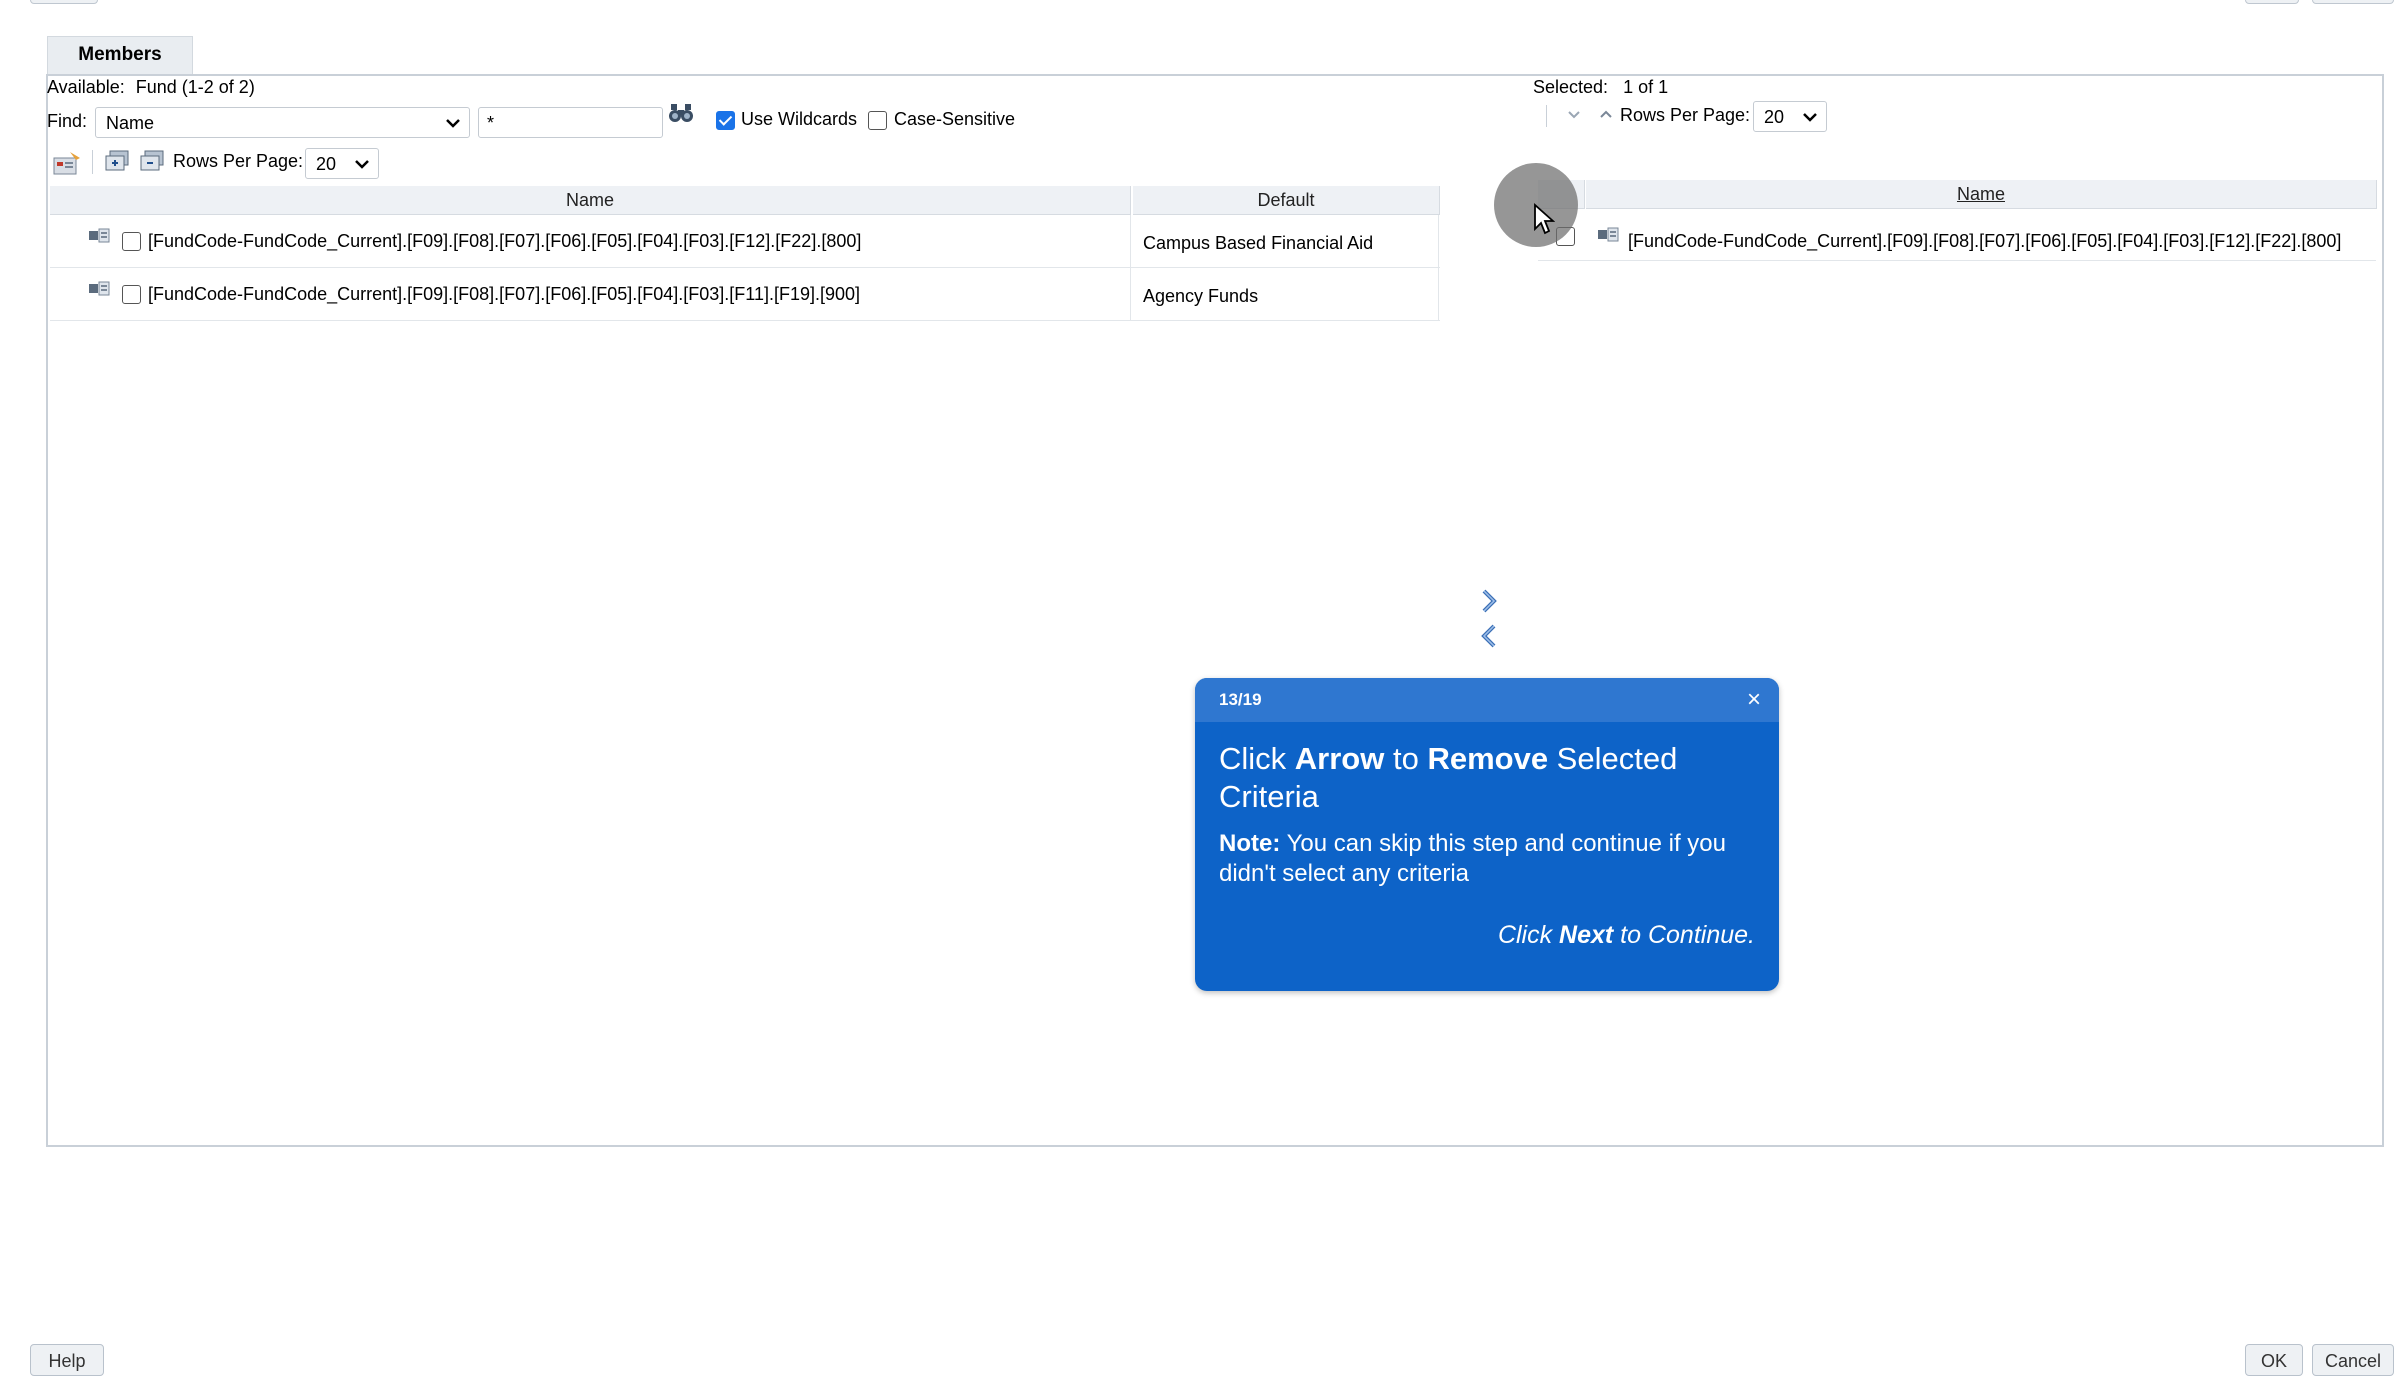  What do you see at coordinates (1684, 935) in the screenshot?
I see `tour-foot-text: to Continue.` at bounding box center [1684, 935].